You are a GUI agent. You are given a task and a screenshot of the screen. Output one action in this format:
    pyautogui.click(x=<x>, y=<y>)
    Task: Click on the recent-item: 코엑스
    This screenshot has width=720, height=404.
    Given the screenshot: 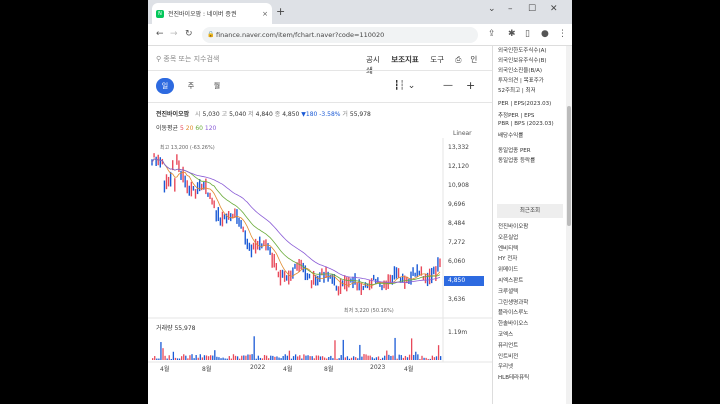 What is the action you would take?
    pyautogui.click(x=505, y=334)
    